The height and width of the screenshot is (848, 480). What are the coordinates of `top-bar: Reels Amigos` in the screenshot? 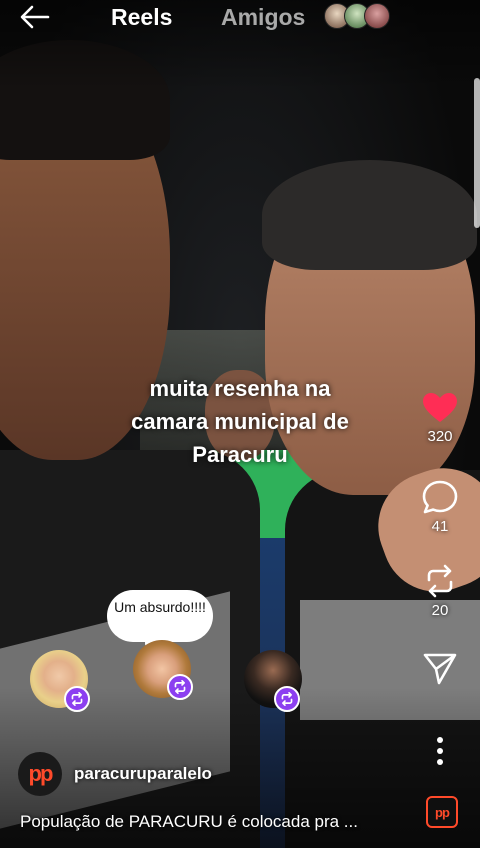 It's located at (240, 18).